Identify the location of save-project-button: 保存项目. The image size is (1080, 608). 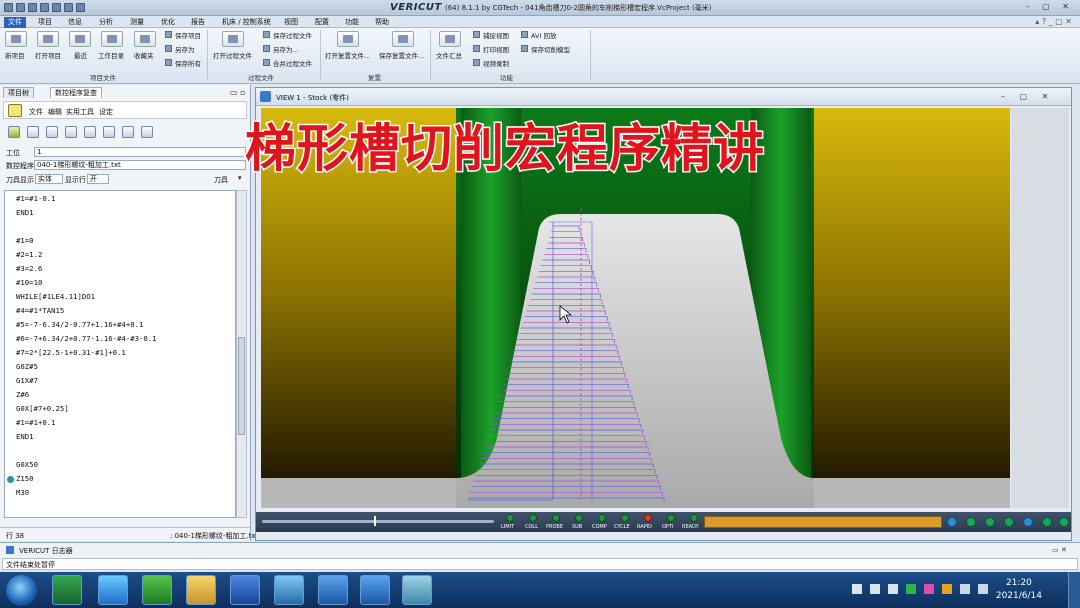
(188, 35).